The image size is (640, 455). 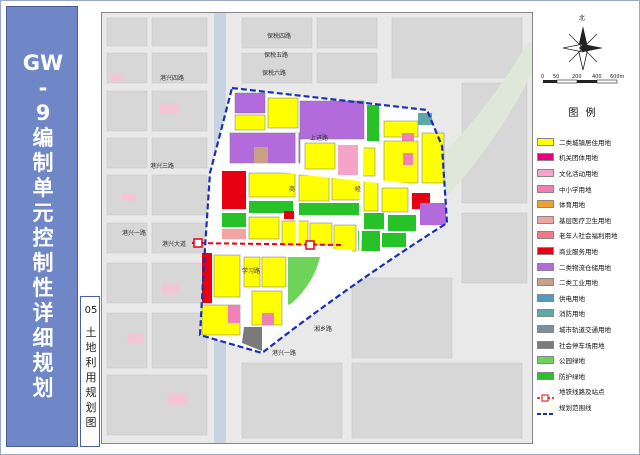 What do you see at coordinates (572, 376) in the screenshot?
I see `legend-label: 防护绿地` at bounding box center [572, 376].